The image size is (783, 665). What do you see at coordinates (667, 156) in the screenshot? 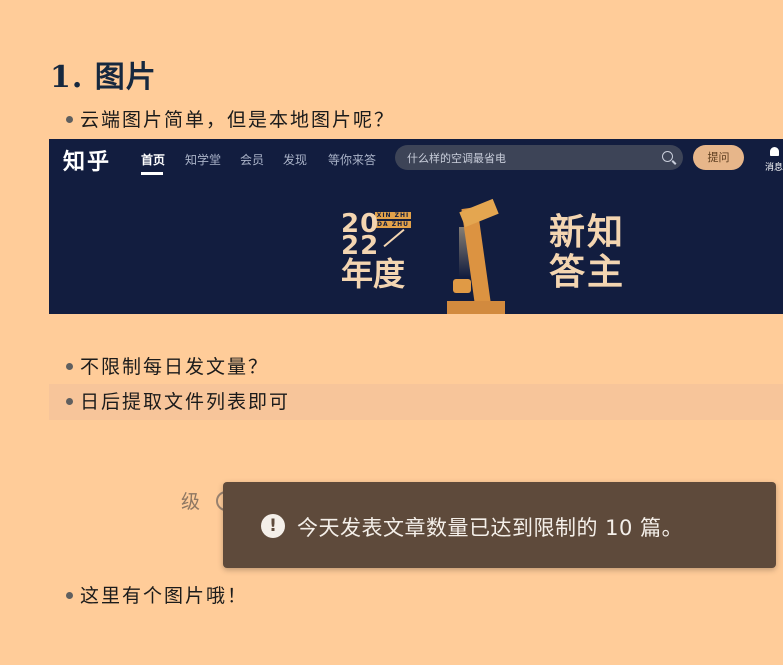
I see `search-icon` at bounding box center [667, 156].